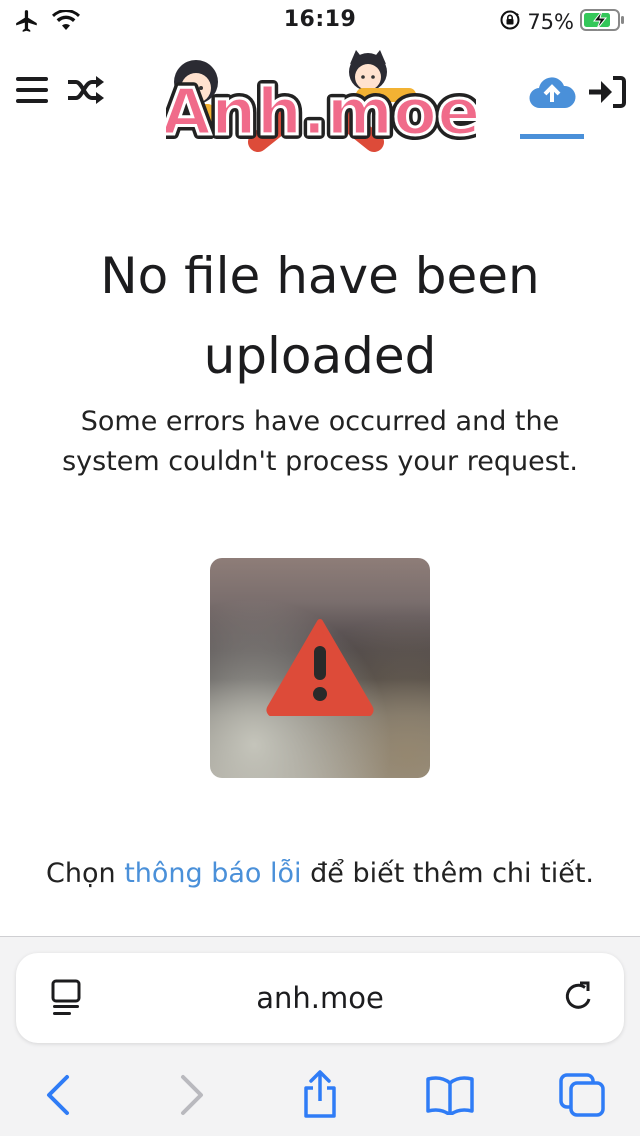 The image size is (640, 1136). I want to click on site-logo: Anh.moe Anh.moe, so click(321, 107).